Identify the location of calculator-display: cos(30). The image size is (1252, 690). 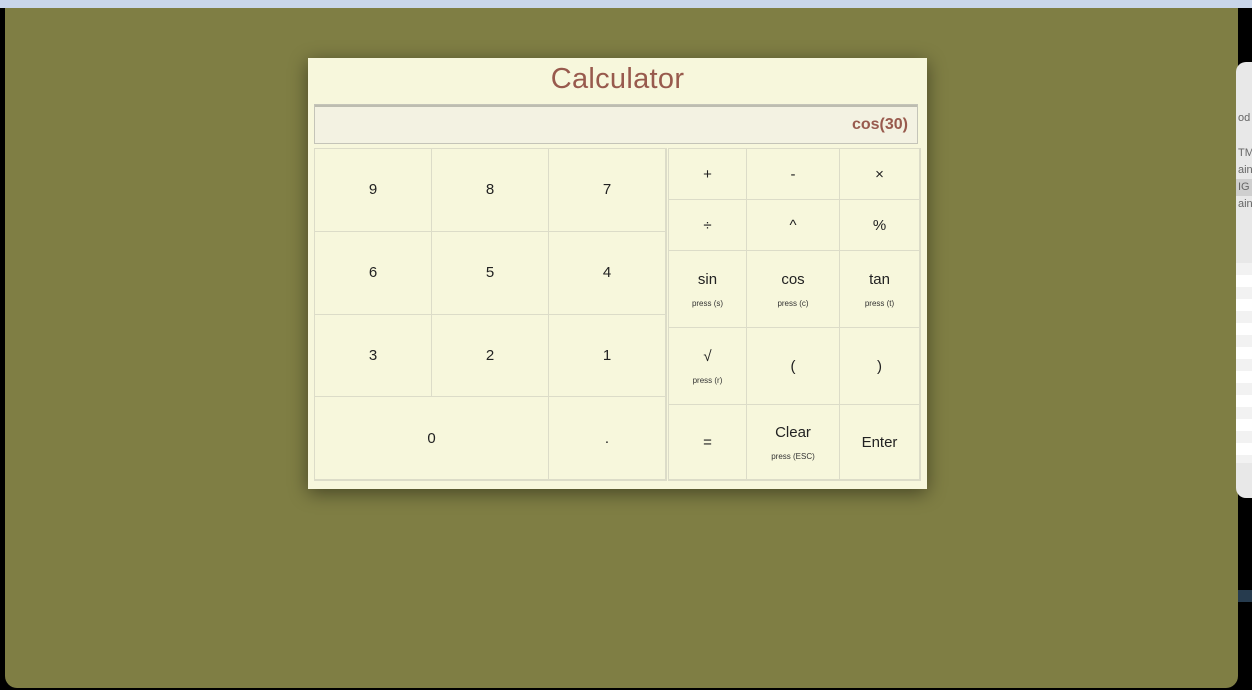
(616, 124).